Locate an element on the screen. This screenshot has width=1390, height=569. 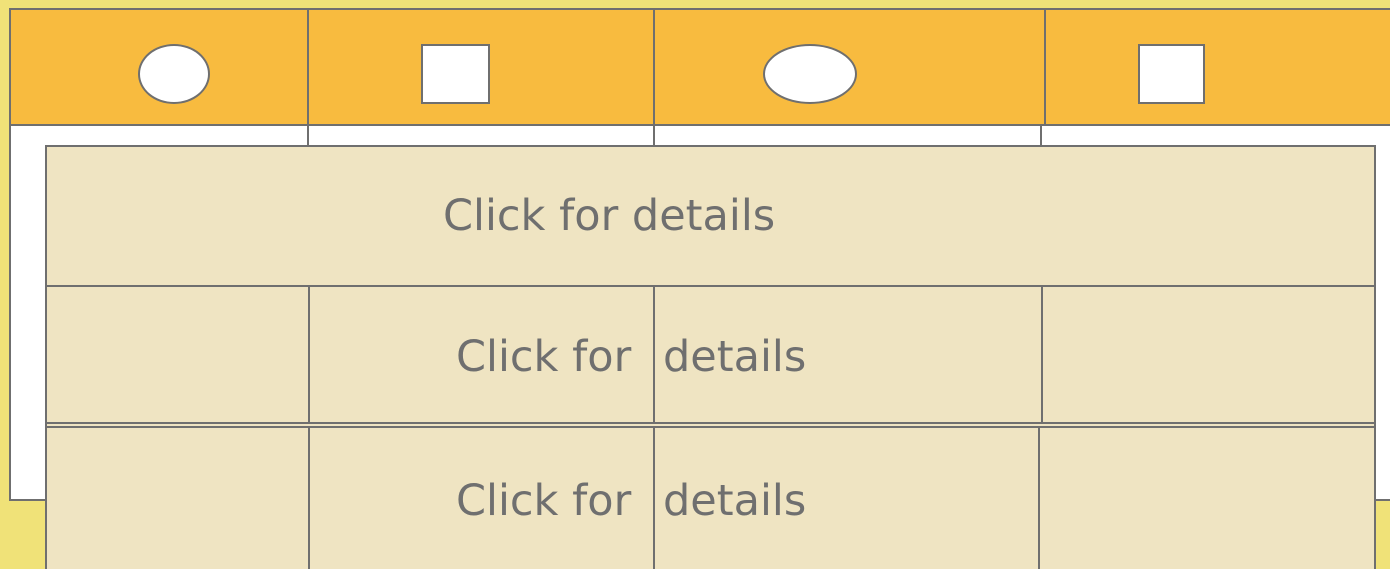
row-divider is located at coordinates (710, 423).